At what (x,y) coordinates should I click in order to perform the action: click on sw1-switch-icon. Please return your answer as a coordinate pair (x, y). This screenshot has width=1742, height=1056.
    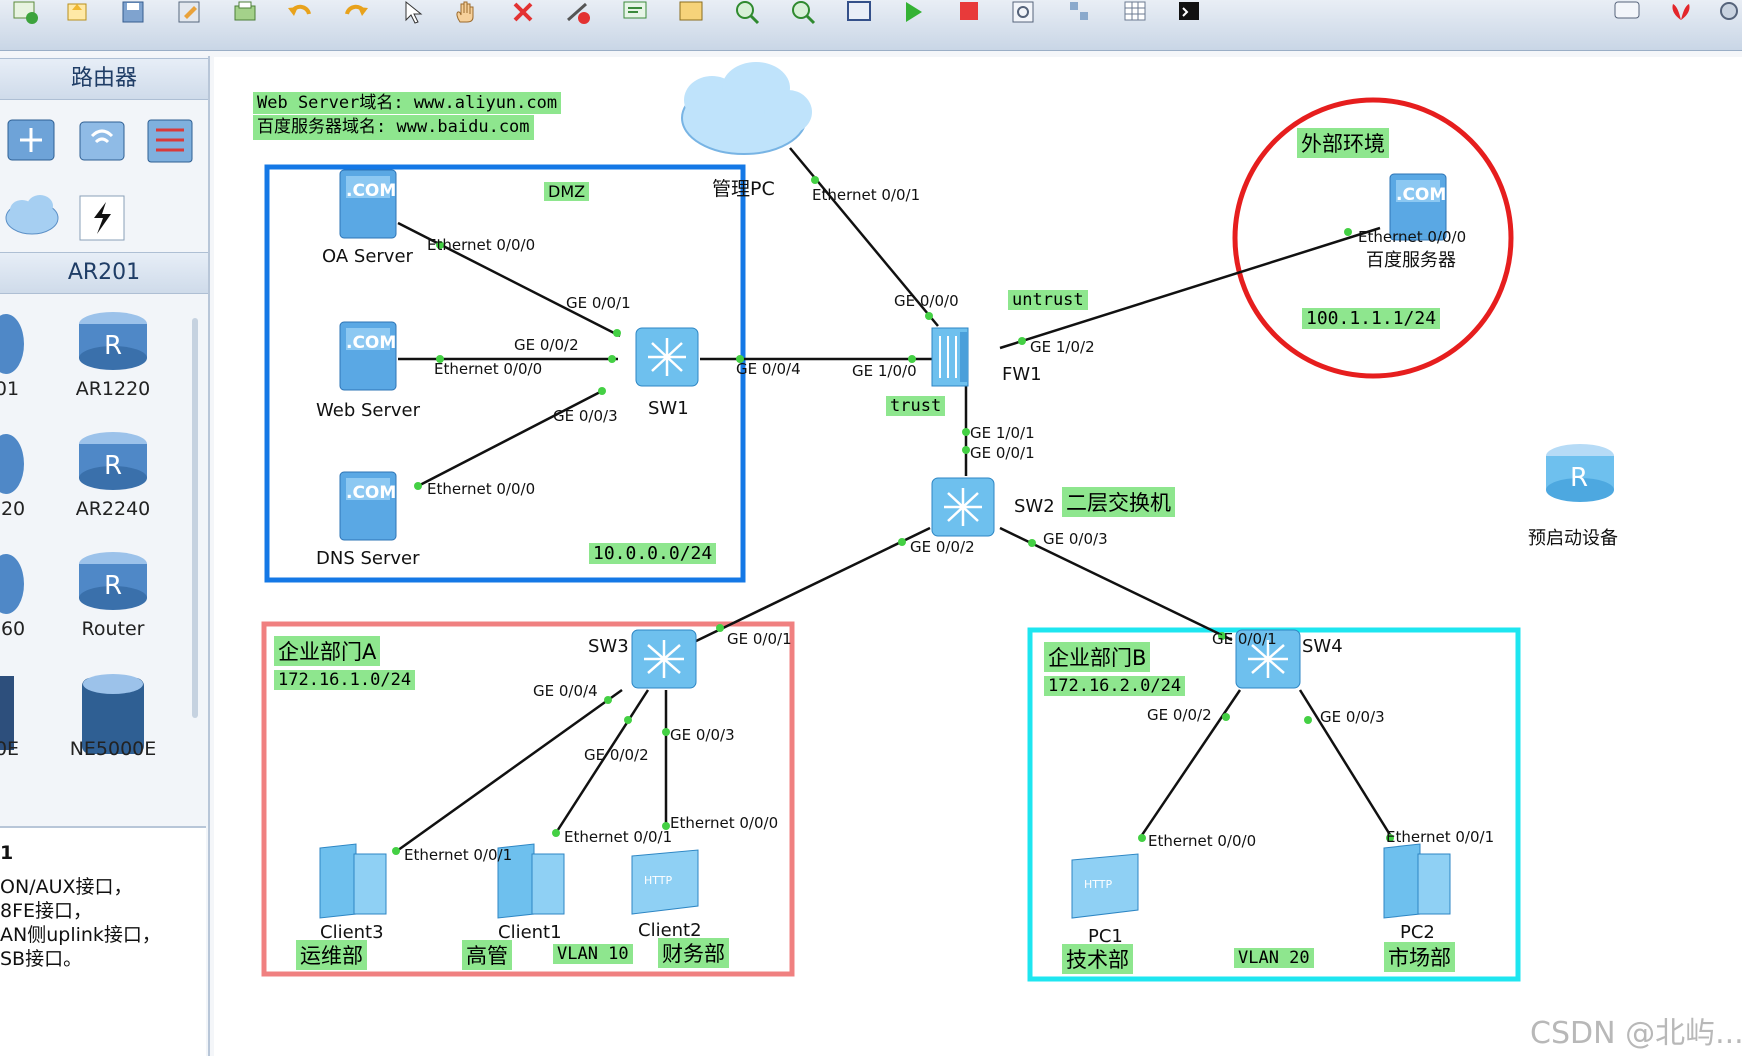
    Looking at the image, I should click on (667, 357).